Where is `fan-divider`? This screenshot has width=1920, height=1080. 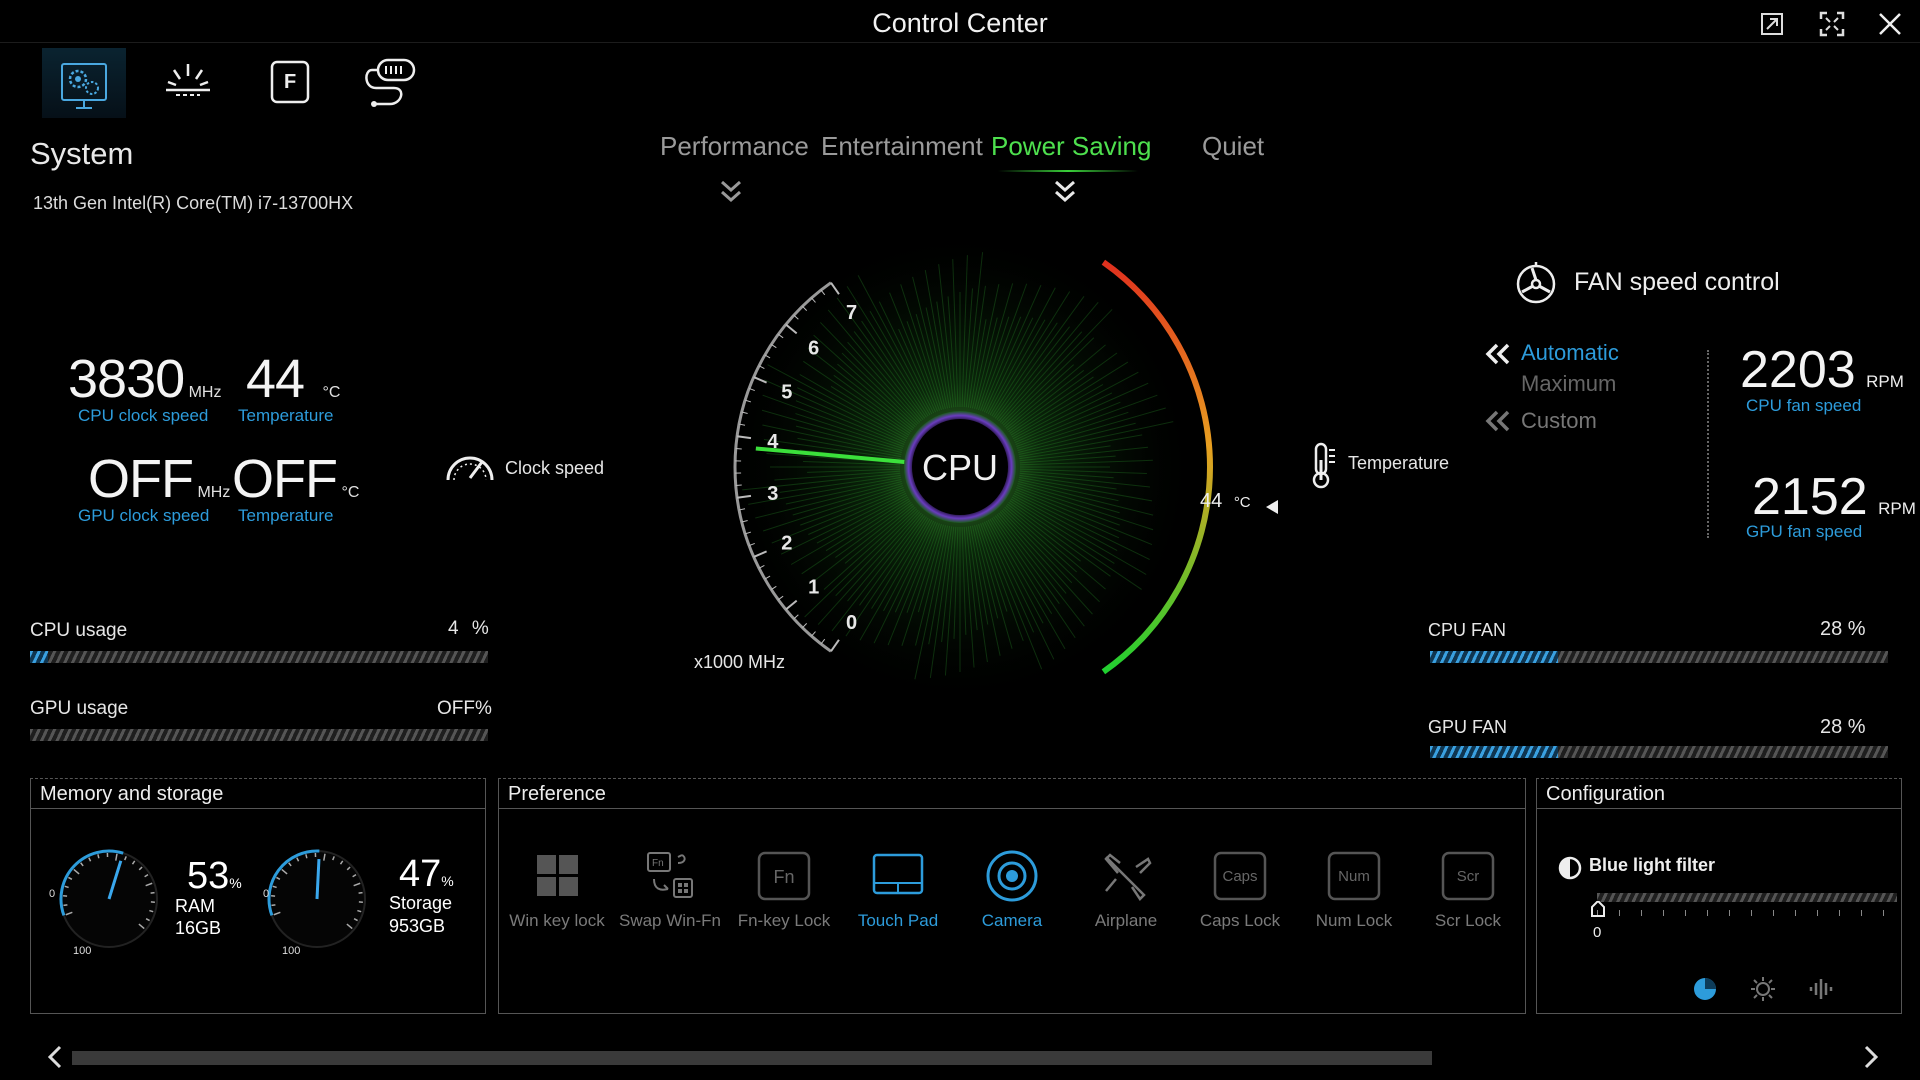
fan-divider is located at coordinates (1708, 444).